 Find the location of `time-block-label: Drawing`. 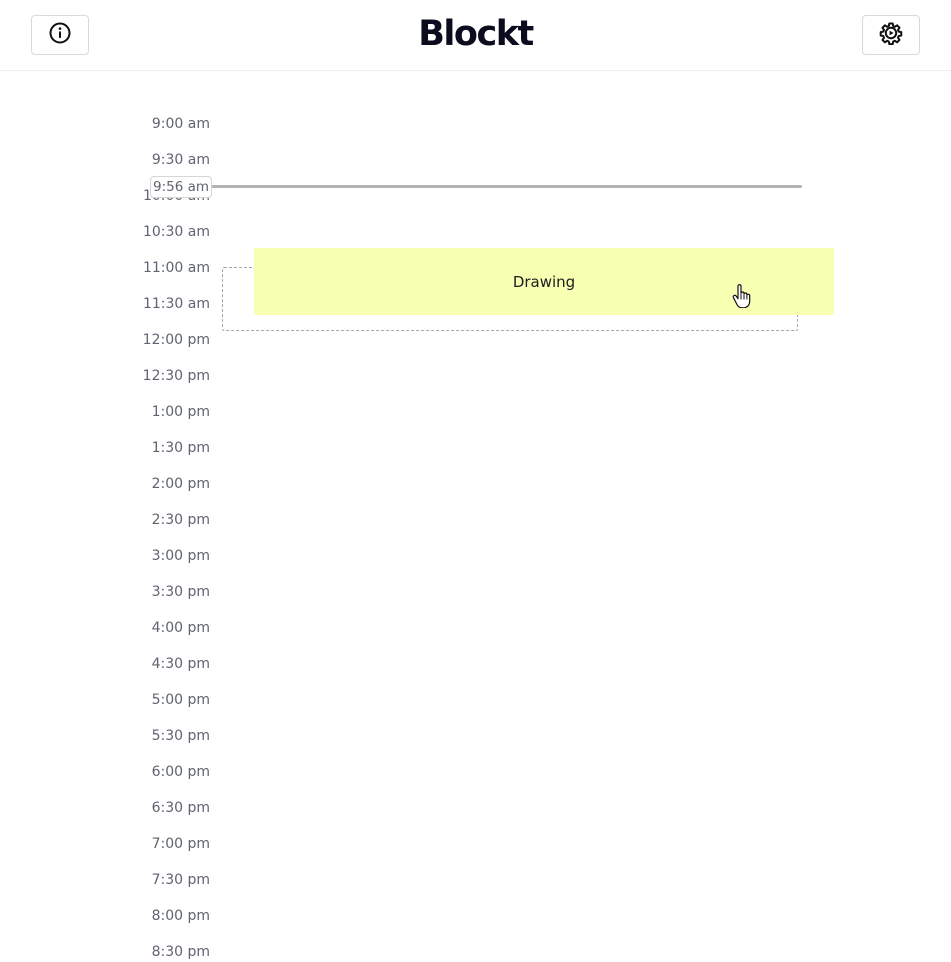

time-block-label: Drawing is located at coordinates (544, 281).